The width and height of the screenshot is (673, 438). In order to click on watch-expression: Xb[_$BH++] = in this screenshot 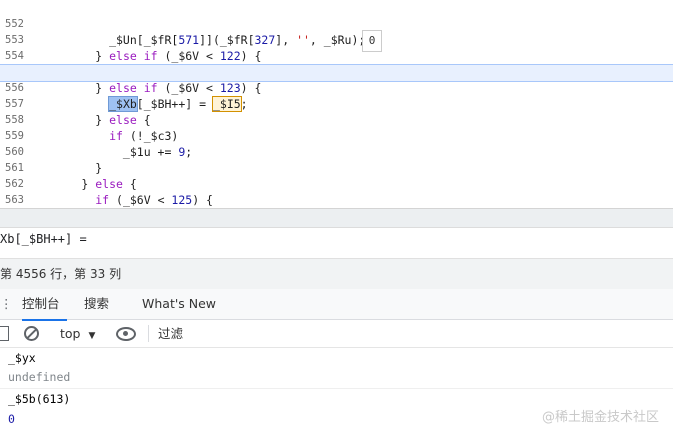, I will do `click(43, 239)`.